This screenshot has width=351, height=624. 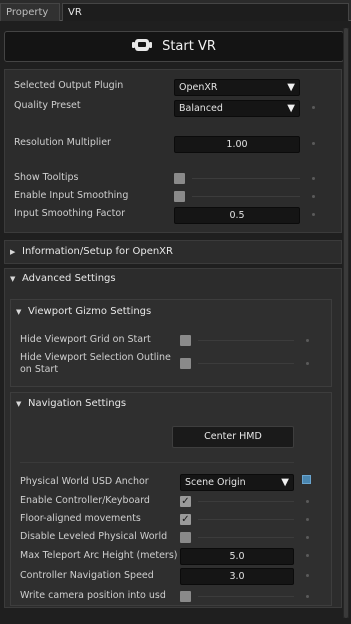 What do you see at coordinates (237, 87) in the screenshot?
I see `output-plugin-dropdown: OpenXR ▼` at bounding box center [237, 87].